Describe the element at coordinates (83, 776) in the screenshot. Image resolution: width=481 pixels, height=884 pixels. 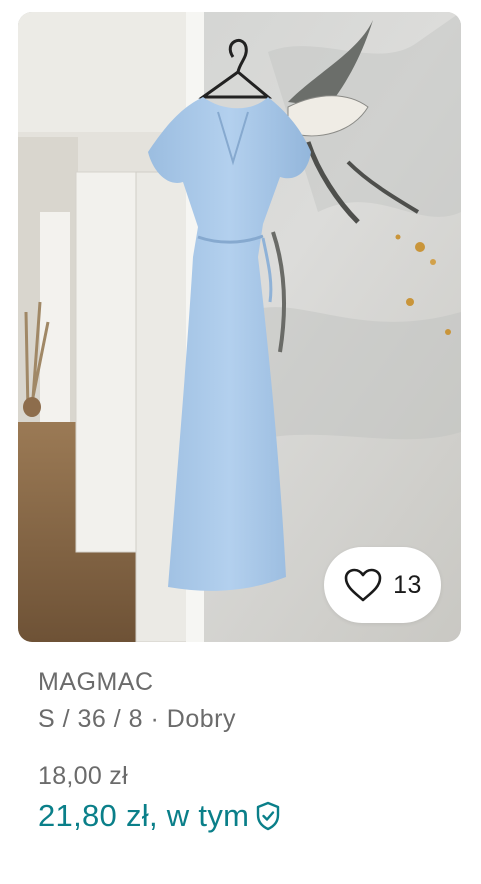
I see `item-price: 18,00 zł` at that location.